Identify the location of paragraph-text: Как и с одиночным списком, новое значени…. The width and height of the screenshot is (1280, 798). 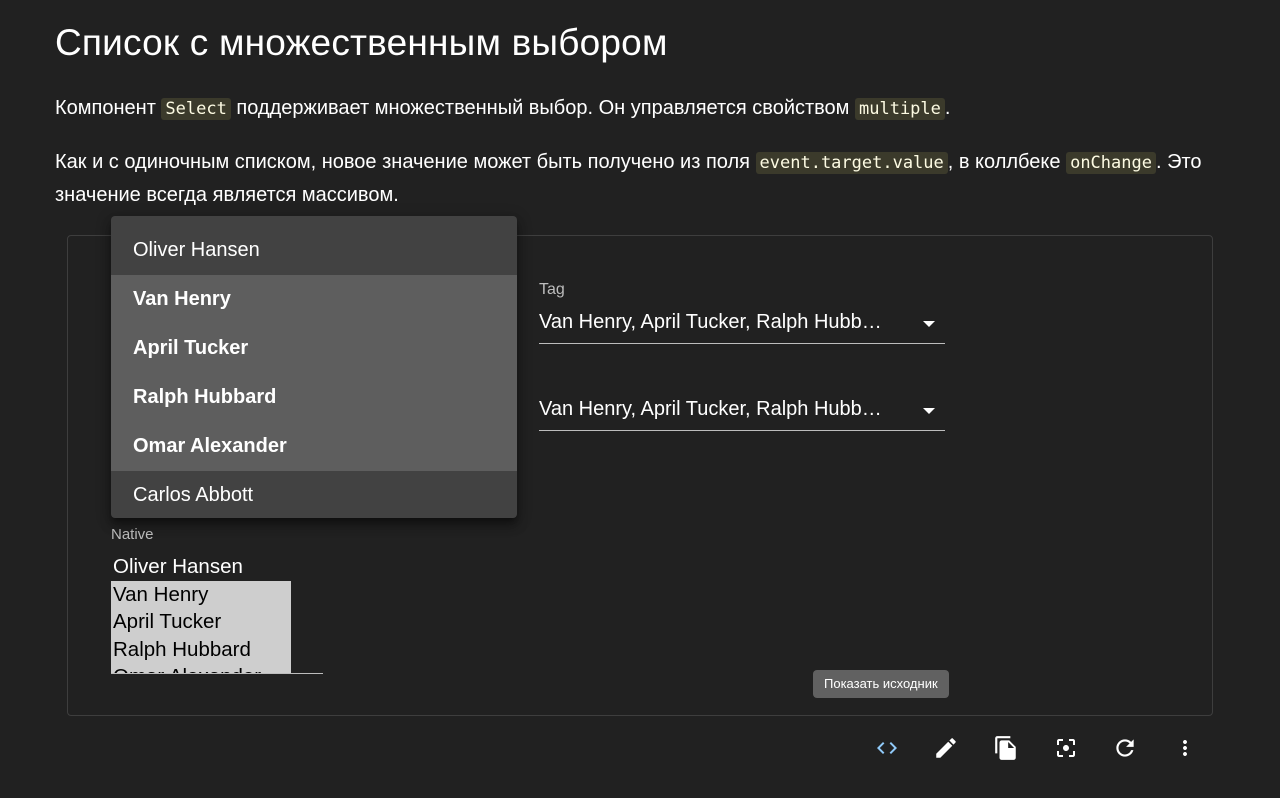
(405, 162).